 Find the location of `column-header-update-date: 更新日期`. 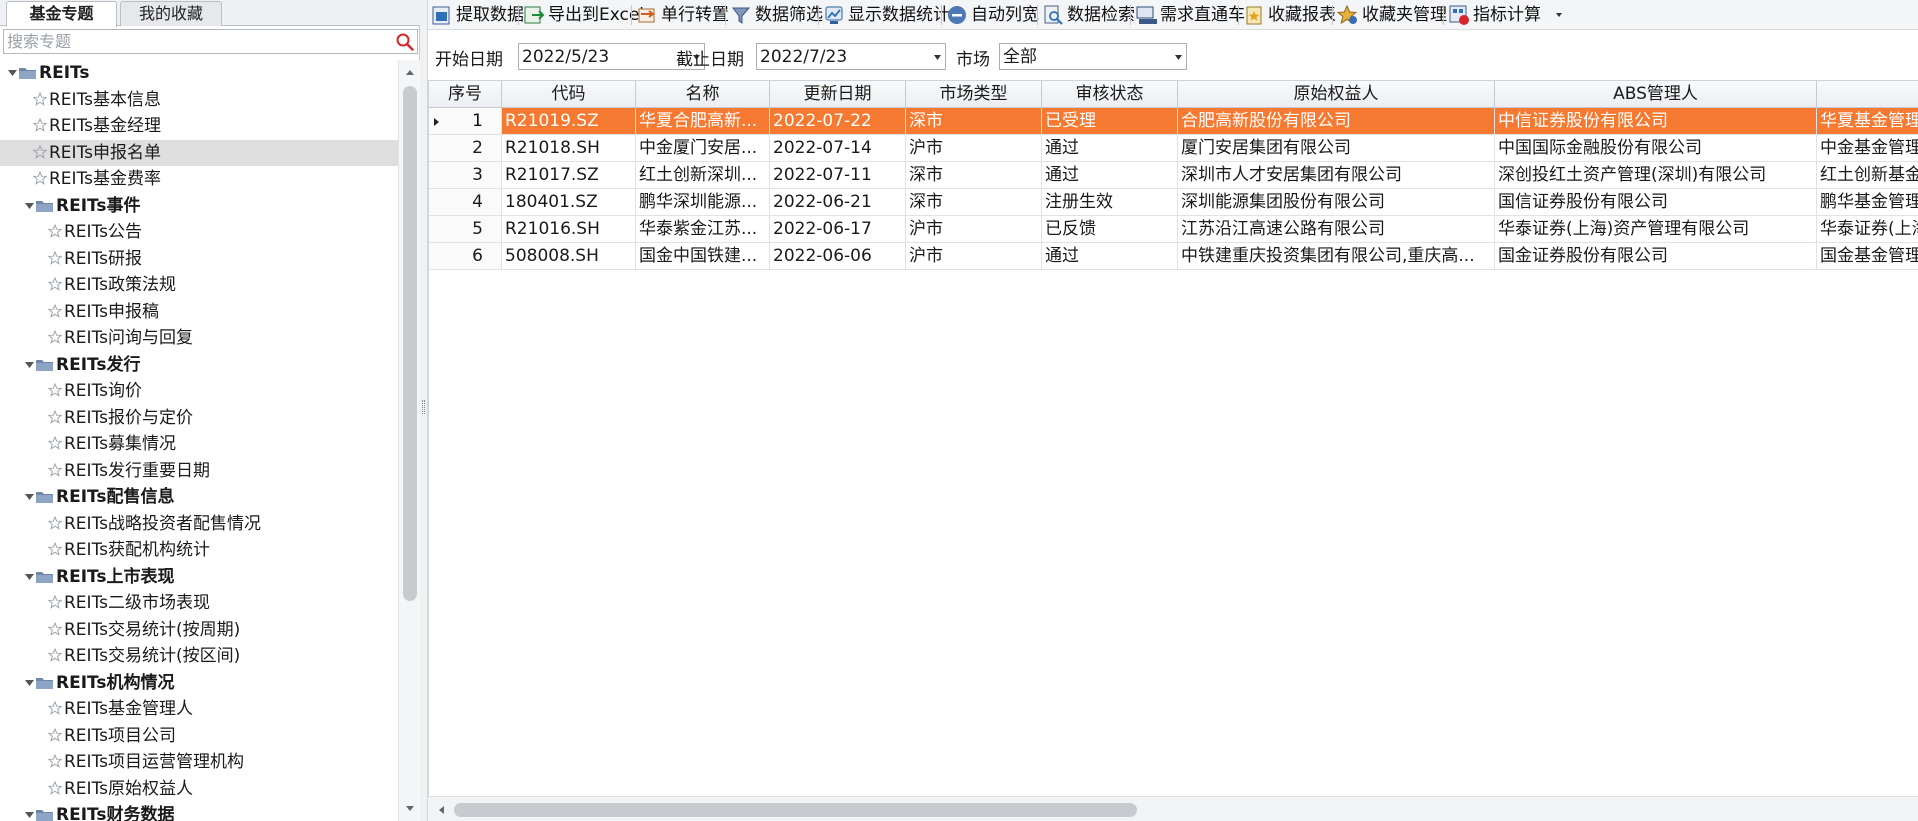

column-header-update-date: 更新日期 is located at coordinates (838, 94).